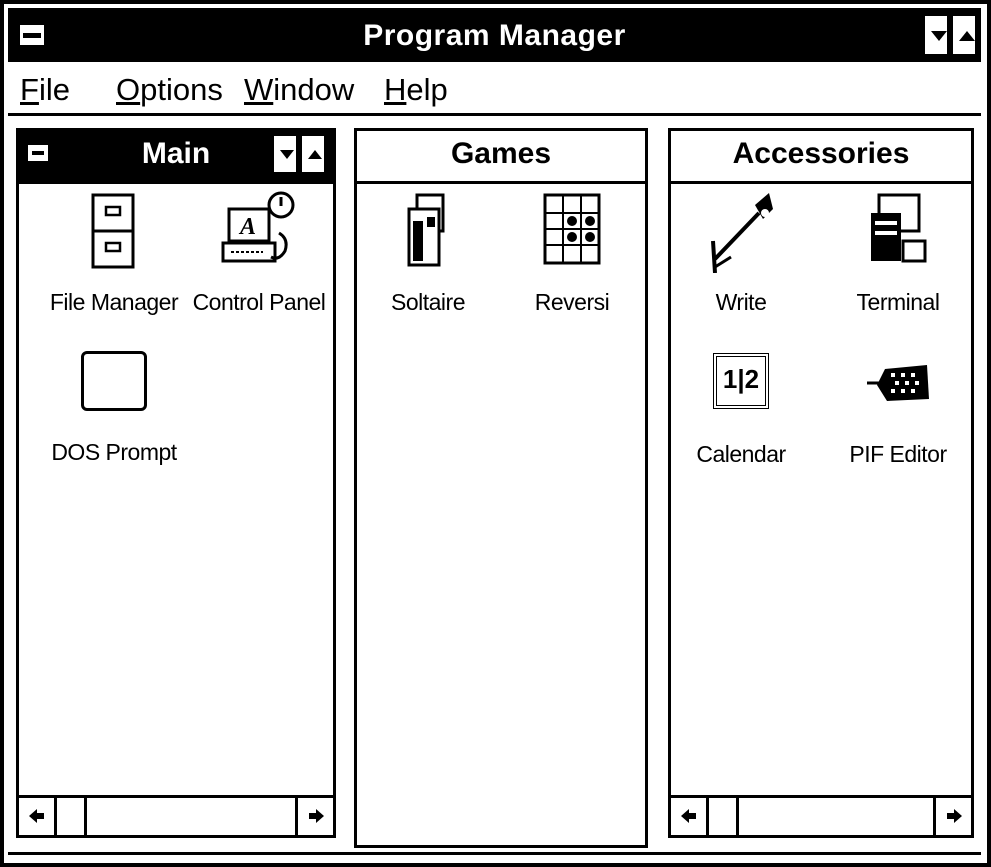  Describe the element at coordinates (572, 229) in the screenshot. I see `reversi-board-icon` at that location.